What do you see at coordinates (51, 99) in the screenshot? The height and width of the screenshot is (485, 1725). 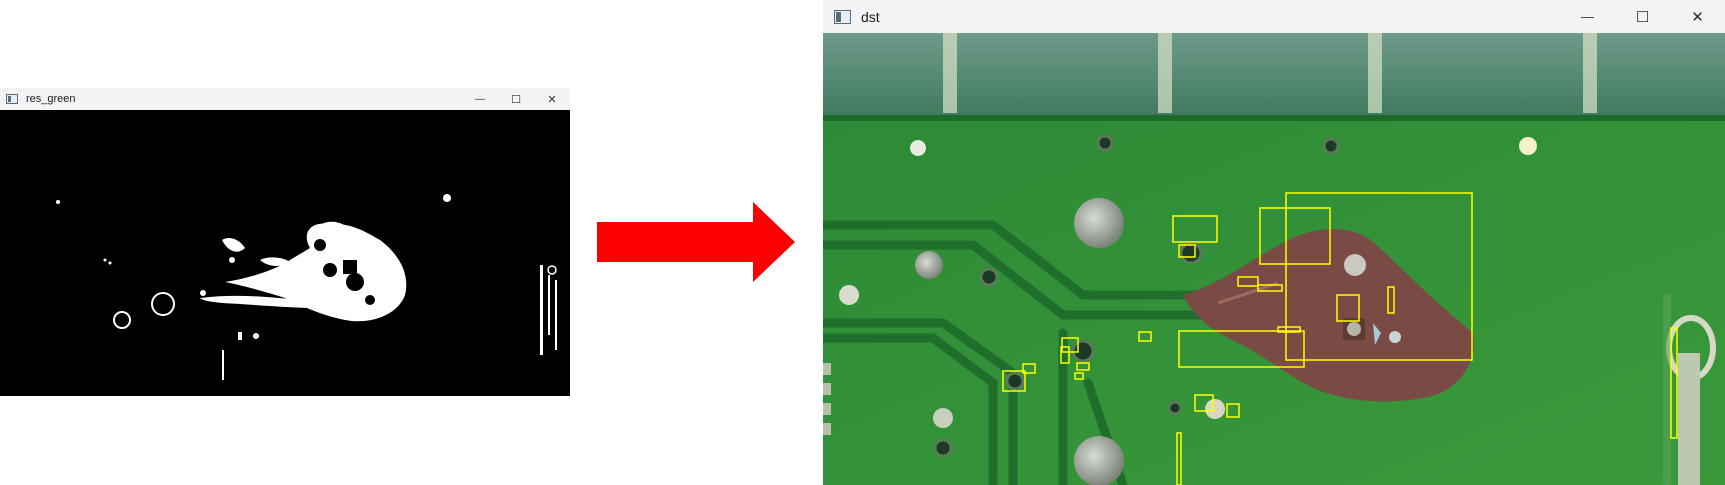 I see `window-title: res_green` at bounding box center [51, 99].